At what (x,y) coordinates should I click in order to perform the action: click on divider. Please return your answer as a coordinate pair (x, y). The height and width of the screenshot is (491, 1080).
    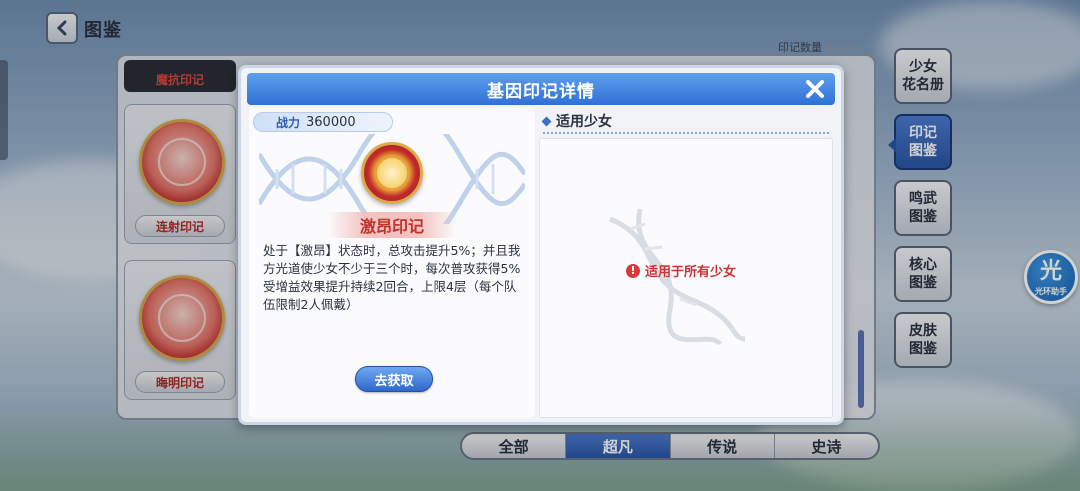
    Looking at the image, I should click on (686, 133).